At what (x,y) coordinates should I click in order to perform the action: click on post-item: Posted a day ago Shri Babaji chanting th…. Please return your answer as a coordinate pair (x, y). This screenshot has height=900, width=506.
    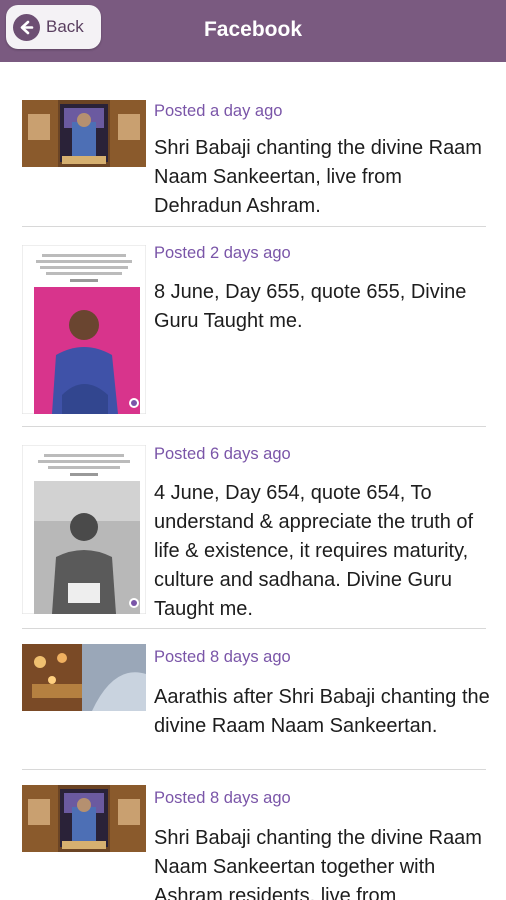
    Looking at the image, I should click on (254, 158).